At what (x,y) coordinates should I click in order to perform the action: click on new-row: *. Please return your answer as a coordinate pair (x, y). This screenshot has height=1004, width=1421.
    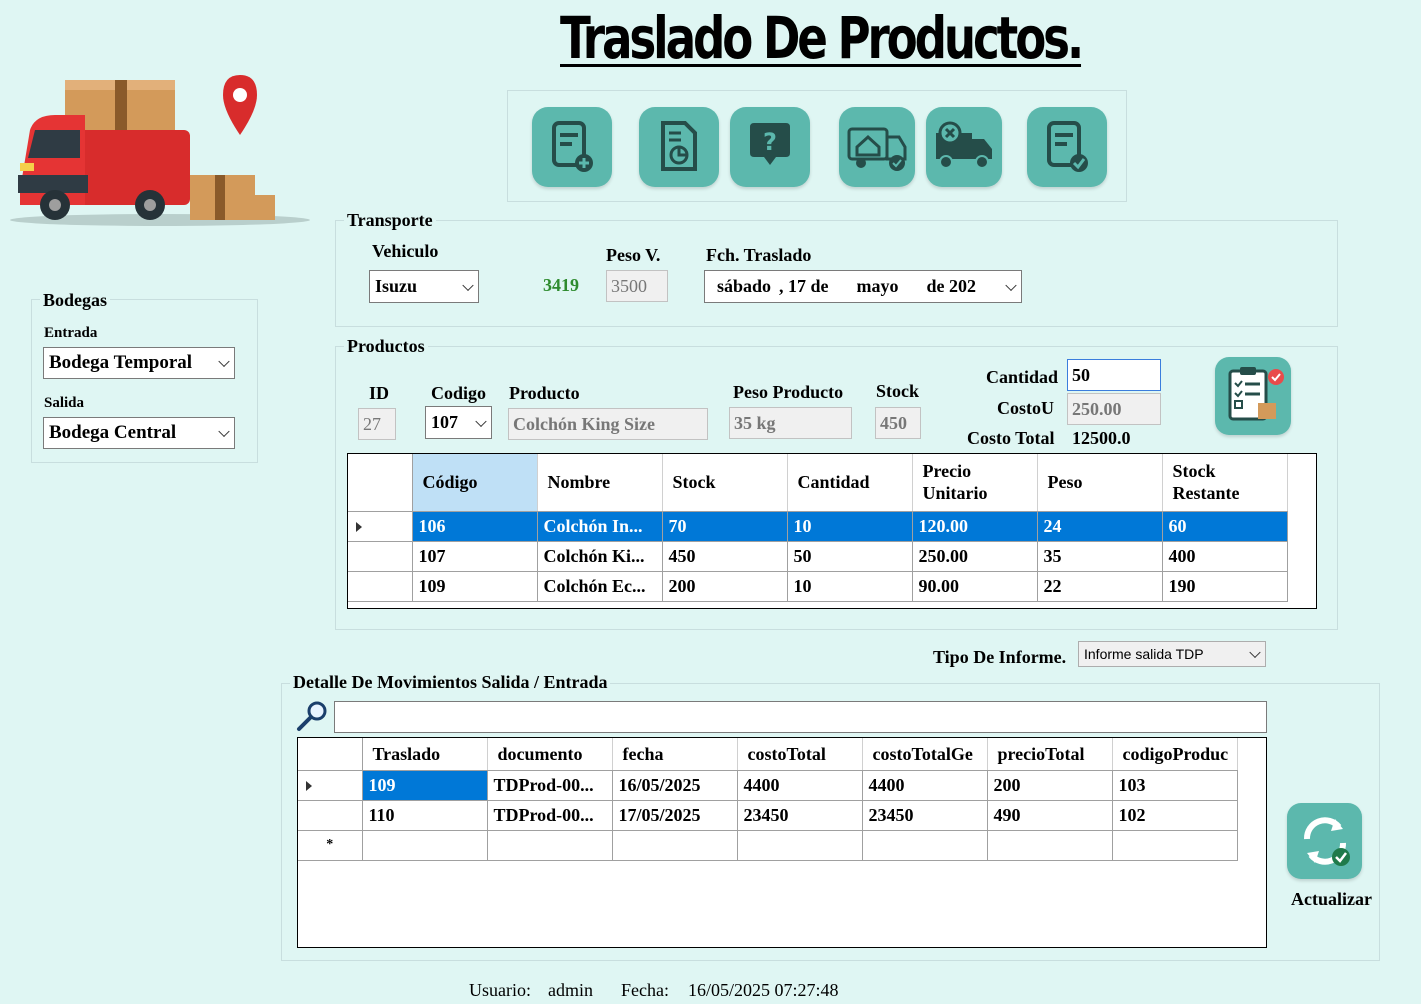
    Looking at the image, I should click on (768, 845).